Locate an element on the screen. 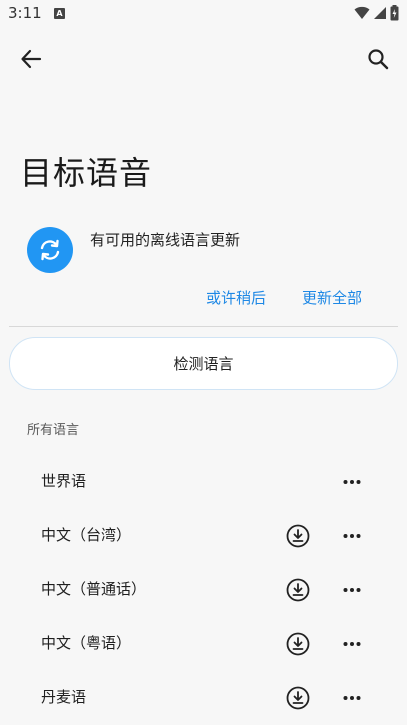 Image resolution: width=407 pixels, height=725 pixels. notification-badge-icon: A is located at coordinates (59, 13).